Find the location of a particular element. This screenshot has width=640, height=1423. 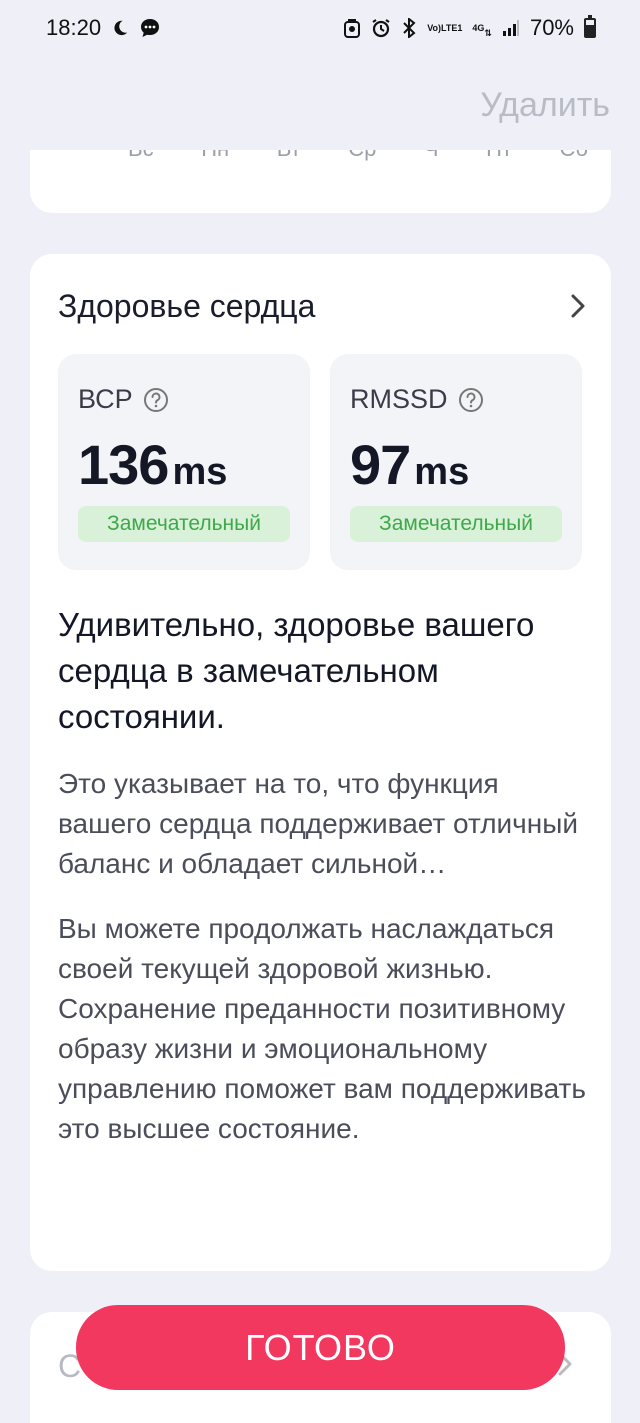

status-bar: 18:20 Vo) LTE1 4G ⇅ 70% is located at coordinates (320, 28).